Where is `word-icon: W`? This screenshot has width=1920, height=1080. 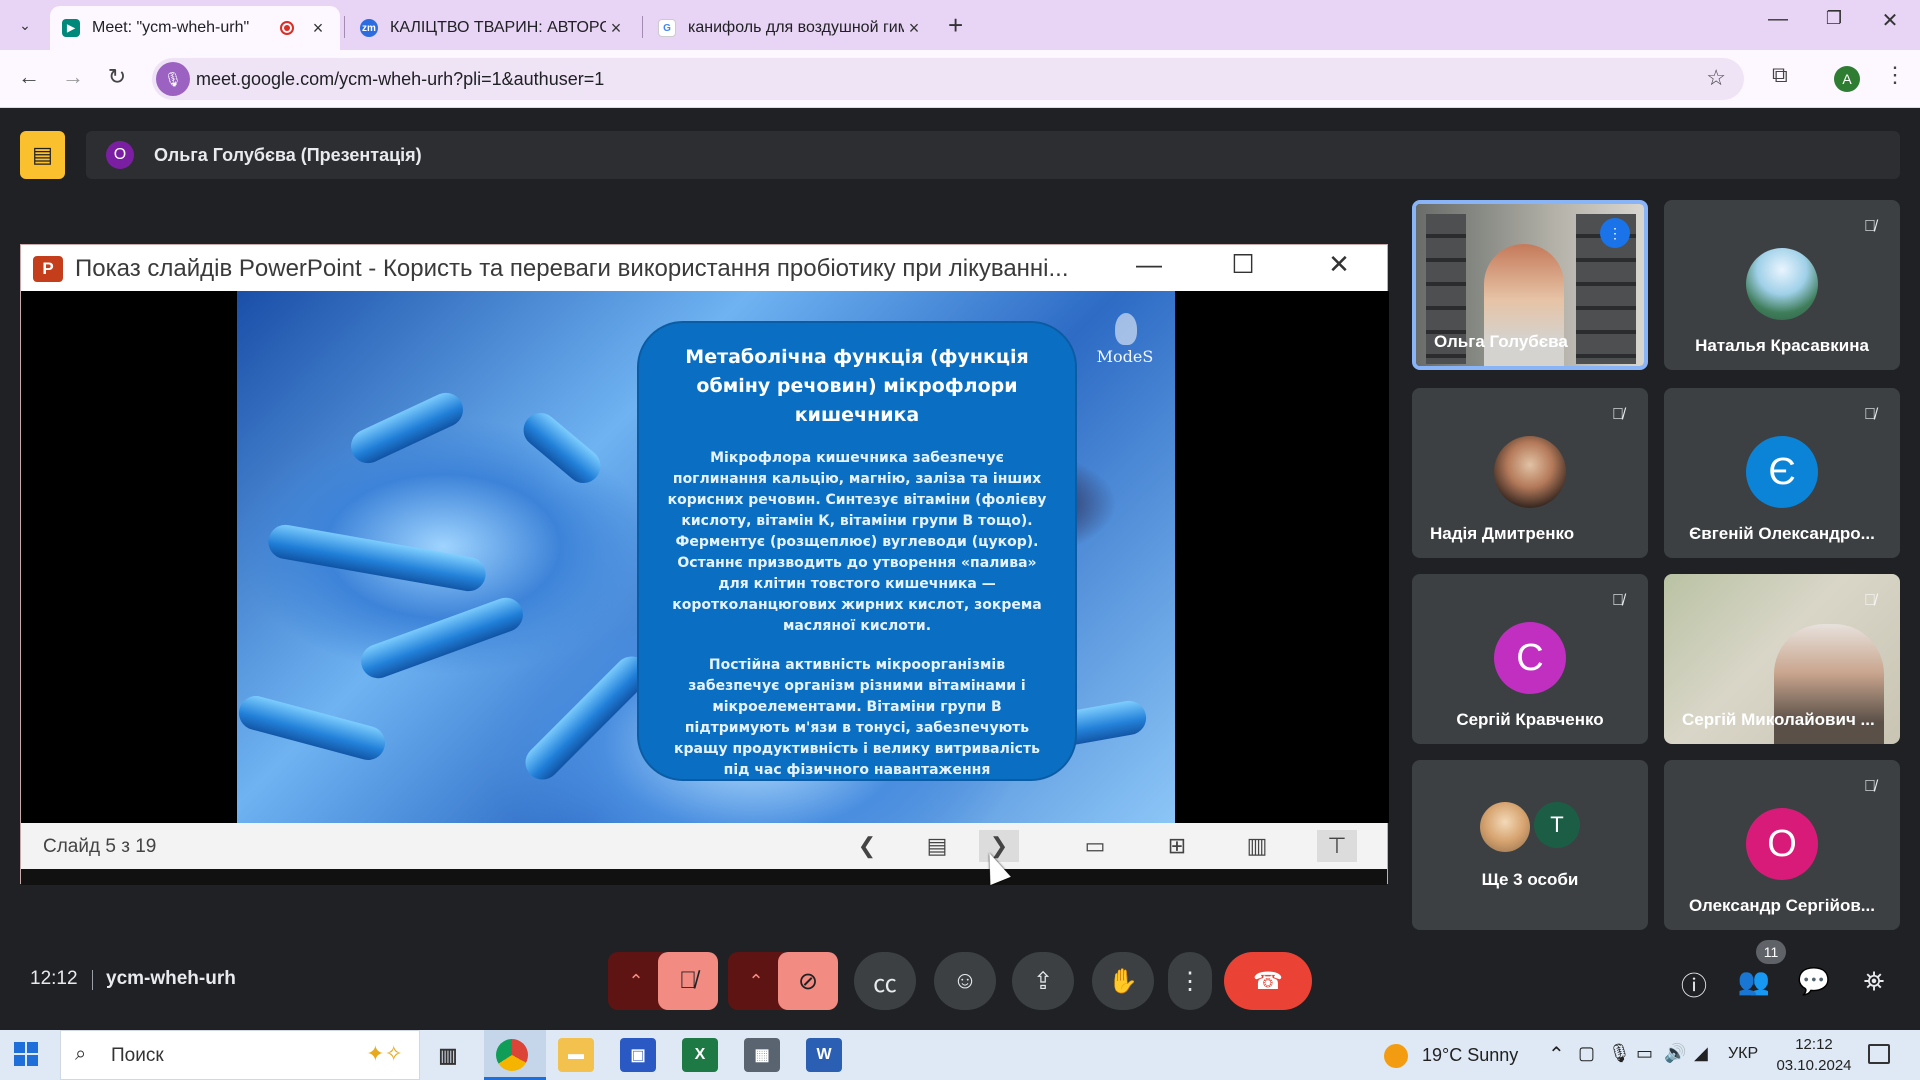
word-icon: W is located at coordinates (824, 1055).